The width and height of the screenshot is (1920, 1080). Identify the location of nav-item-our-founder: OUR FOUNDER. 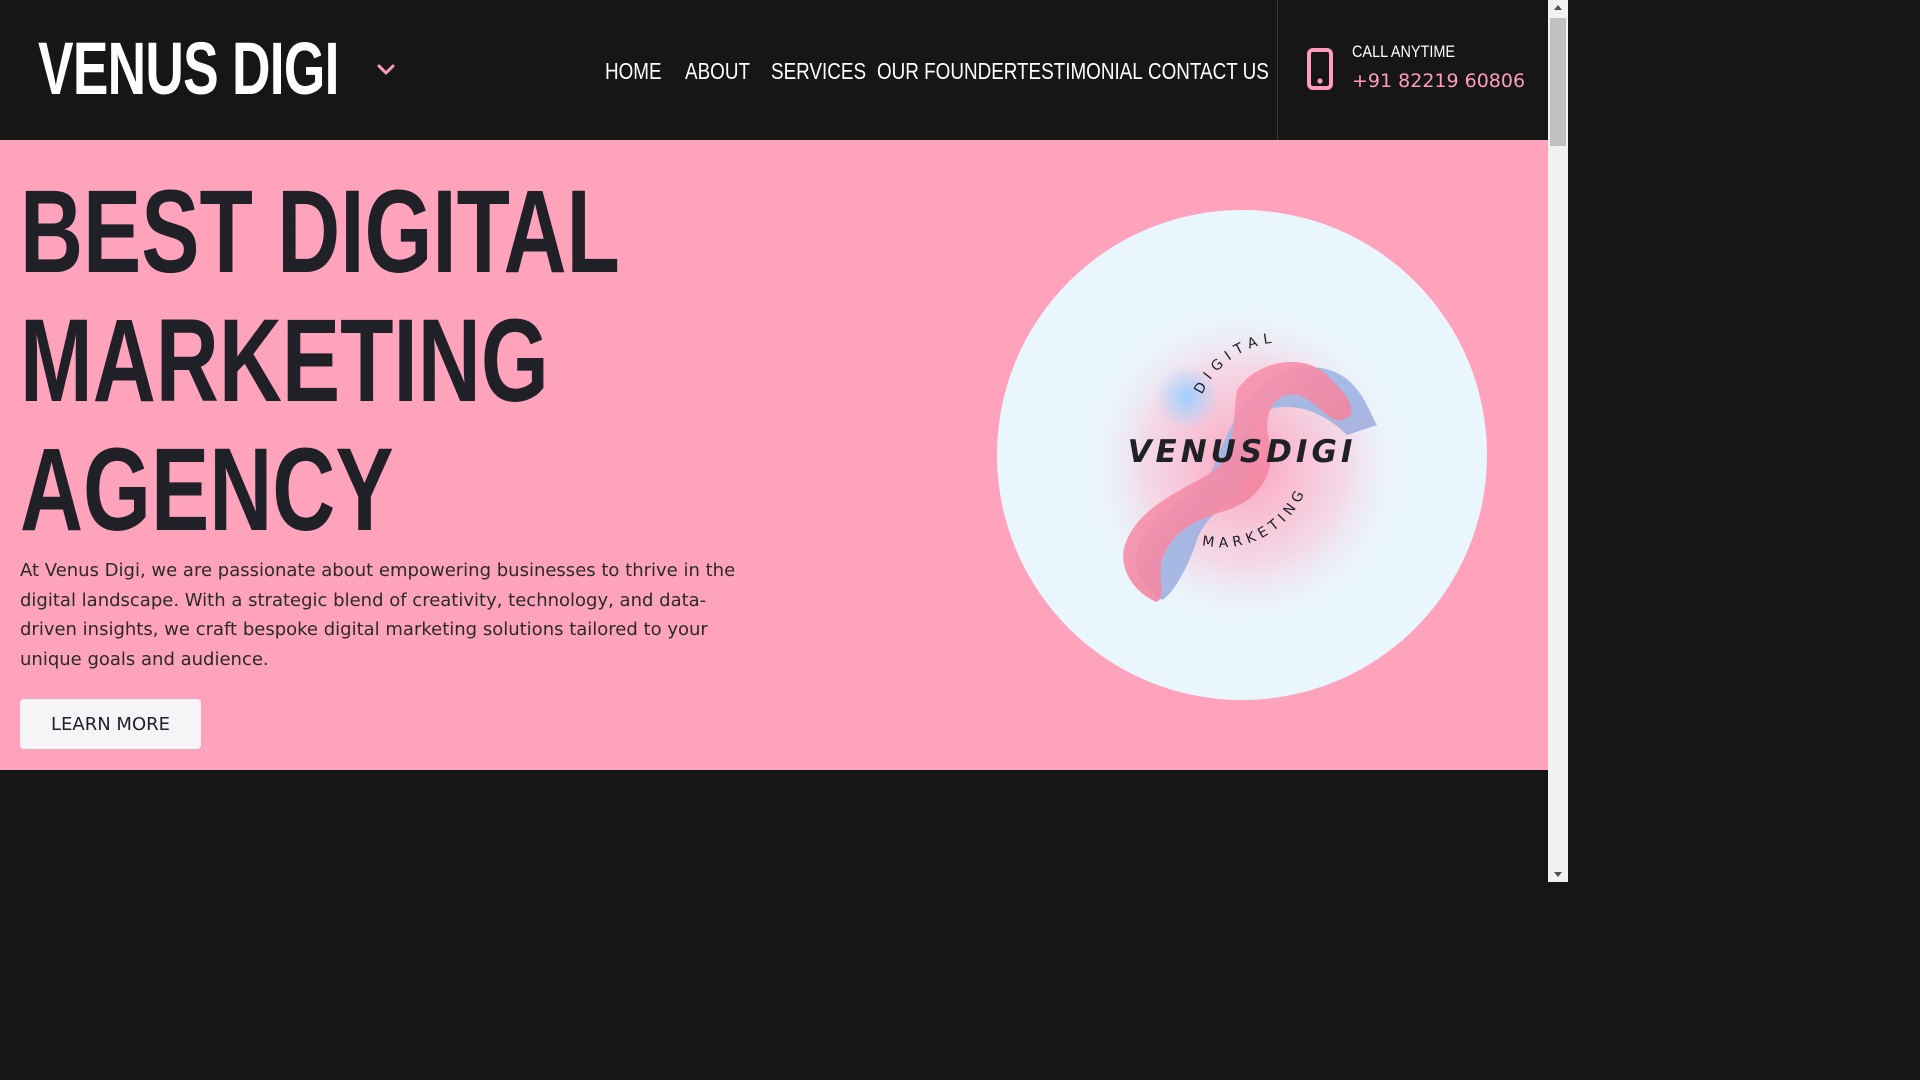
(947, 71).